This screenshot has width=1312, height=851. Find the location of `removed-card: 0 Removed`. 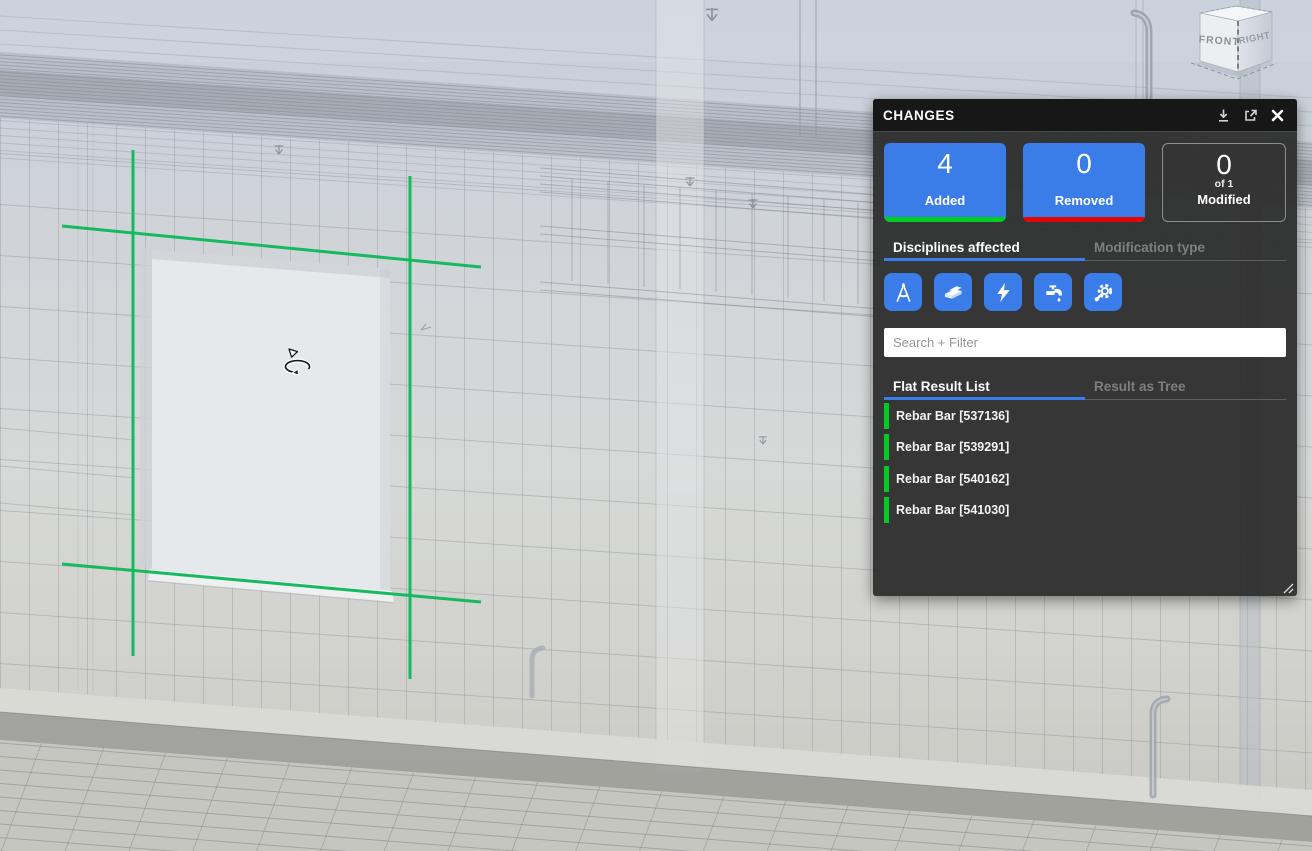

removed-card: 0 Removed is located at coordinates (1084, 182).